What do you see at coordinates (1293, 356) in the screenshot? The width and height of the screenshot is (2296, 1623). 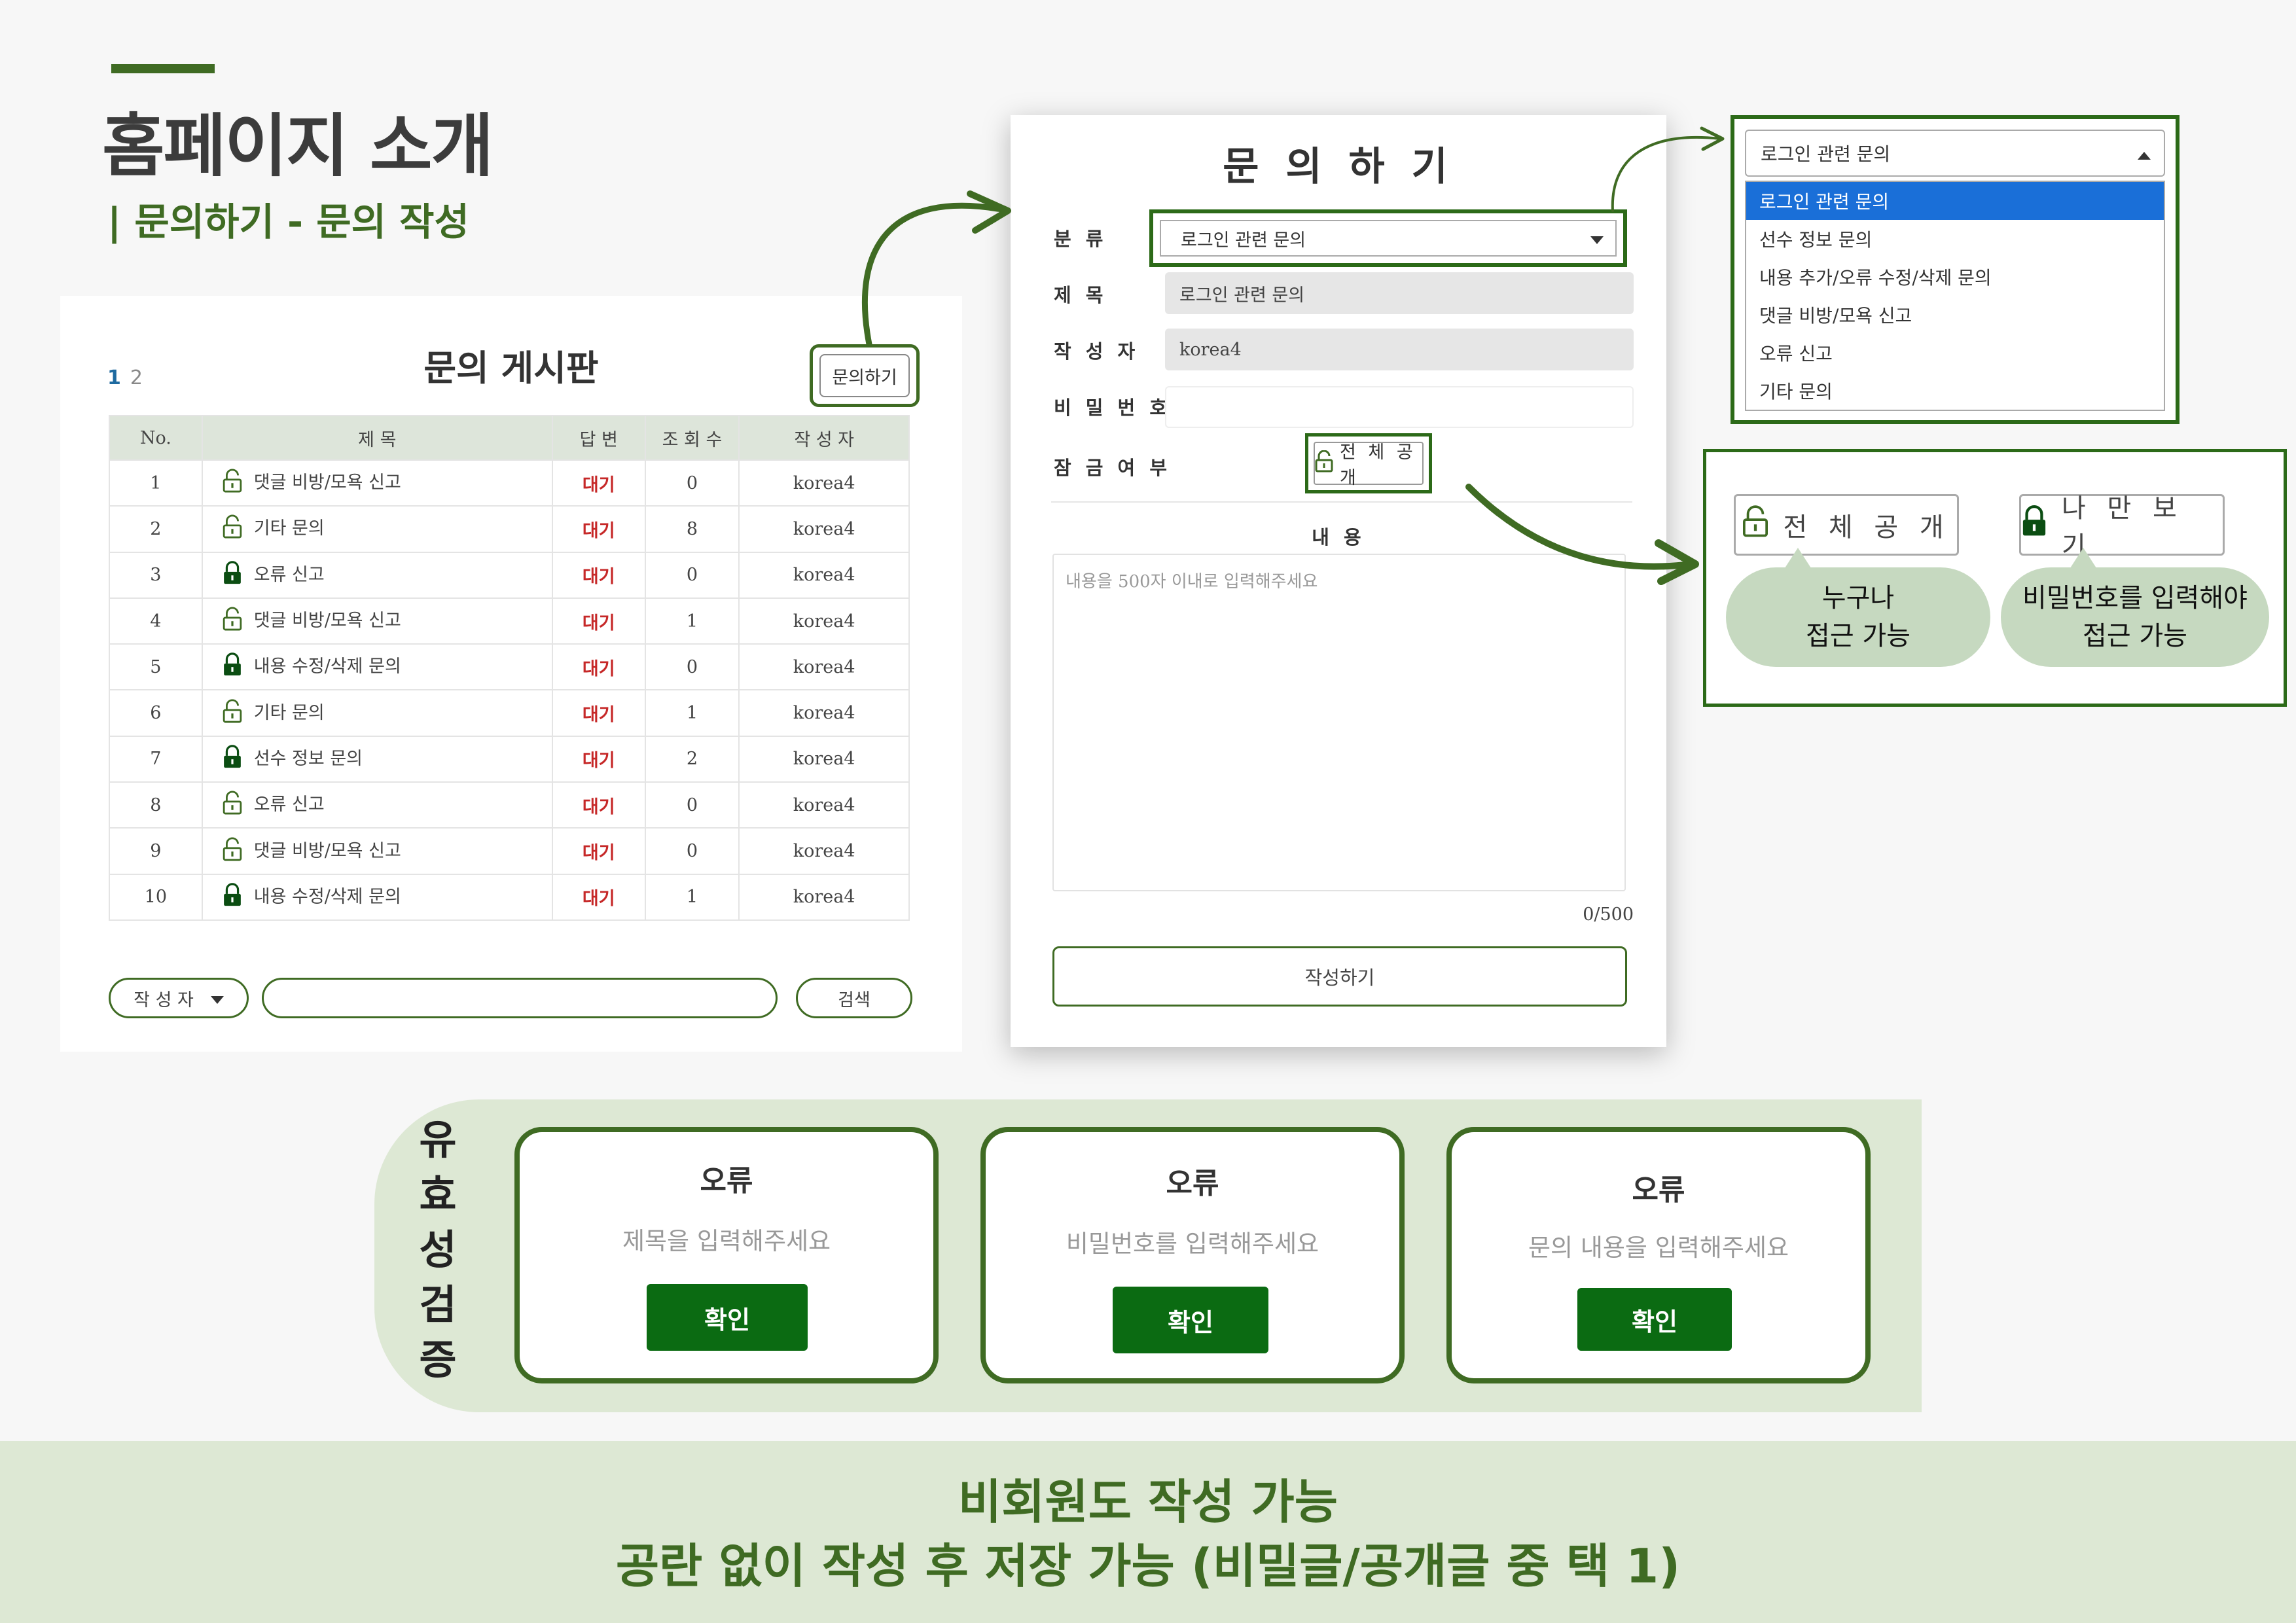 I see `connector-arrows` at bounding box center [1293, 356].